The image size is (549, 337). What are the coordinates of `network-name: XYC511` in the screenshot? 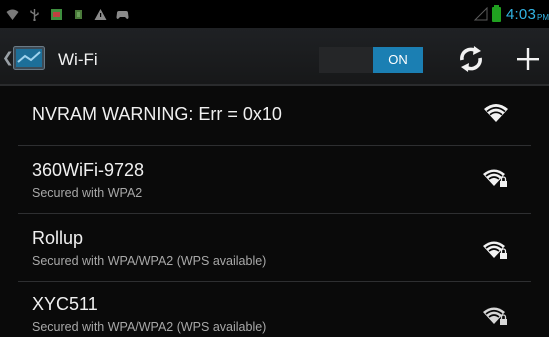 It's located at (65, 304).